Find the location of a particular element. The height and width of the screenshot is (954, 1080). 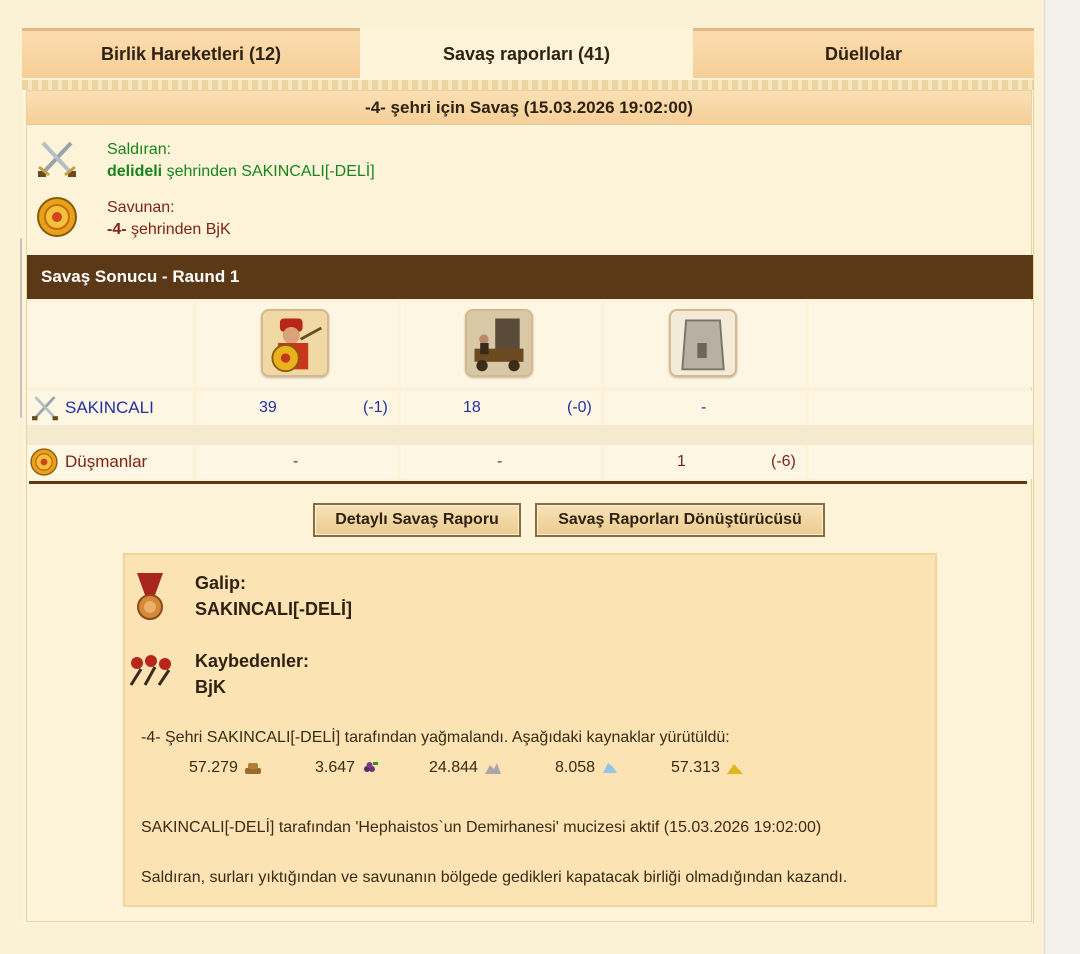

report-converter-button: Savaş Raporları Dönüştürücüsü is located at coordinates (680, 520).